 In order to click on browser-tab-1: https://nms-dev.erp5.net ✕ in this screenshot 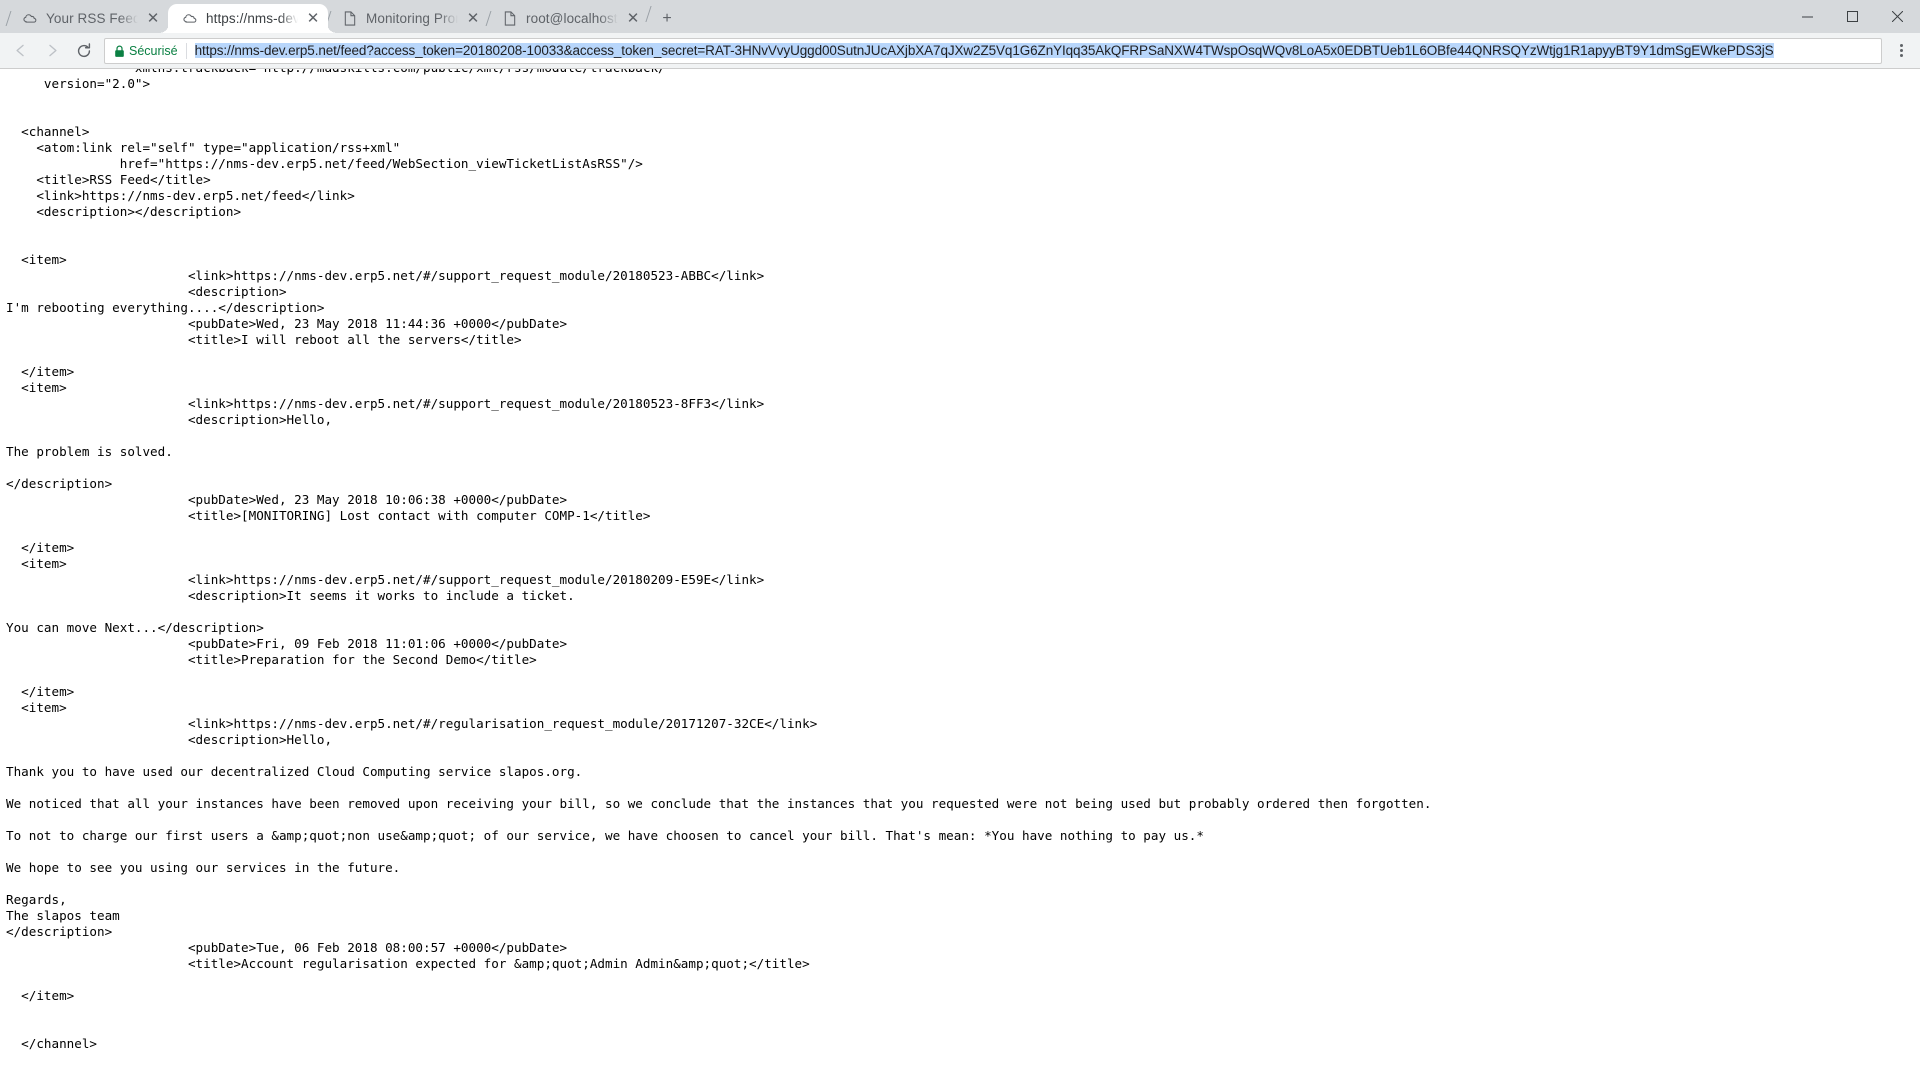, I will do `click(248, 18)`.